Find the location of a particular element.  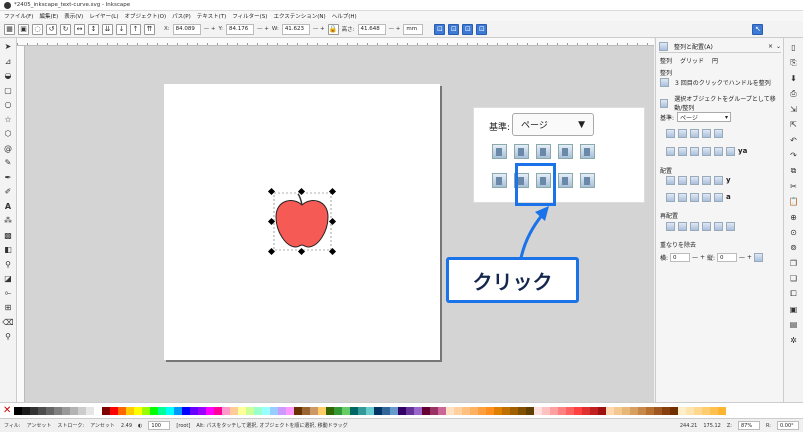

move-patterns-icon: ⊡ is located at coordinates (482, 29).